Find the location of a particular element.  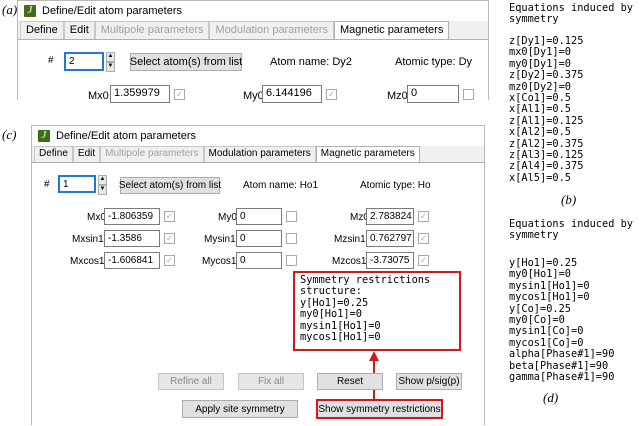

mzsin1-refine-checkbox: ✓ is located at coordinates (423, 238).